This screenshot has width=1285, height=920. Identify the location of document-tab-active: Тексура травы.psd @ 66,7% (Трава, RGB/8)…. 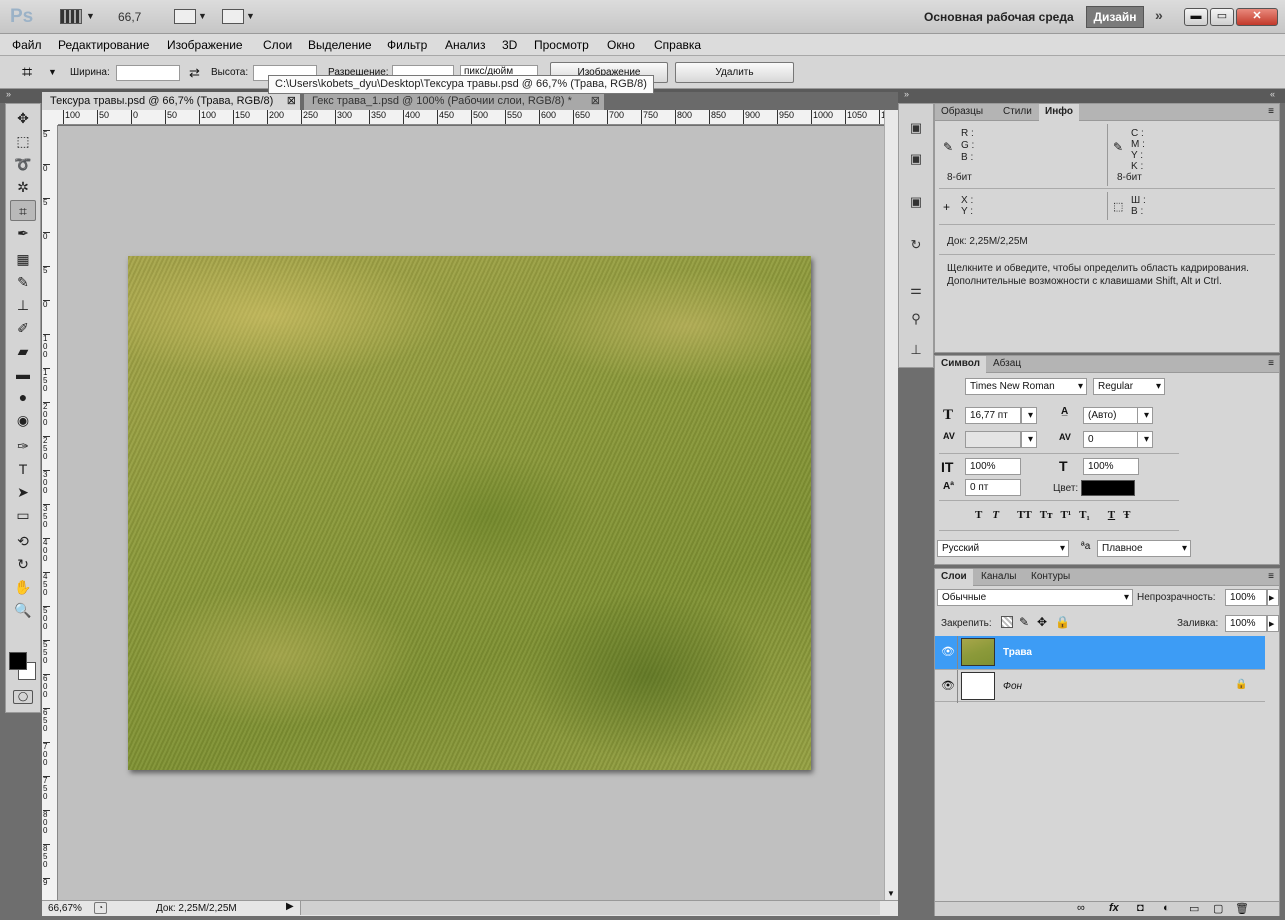
(171, 101).